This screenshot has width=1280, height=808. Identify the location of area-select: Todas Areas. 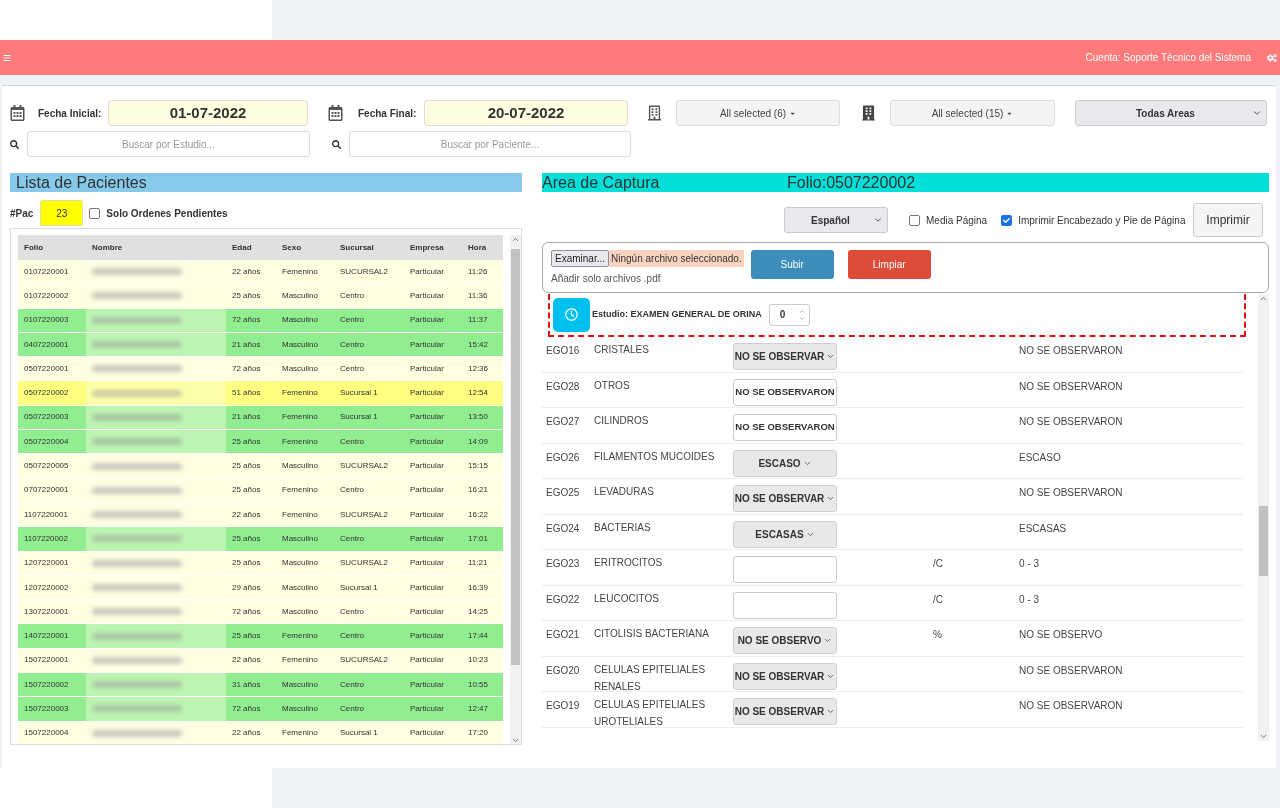
(1171, 113).